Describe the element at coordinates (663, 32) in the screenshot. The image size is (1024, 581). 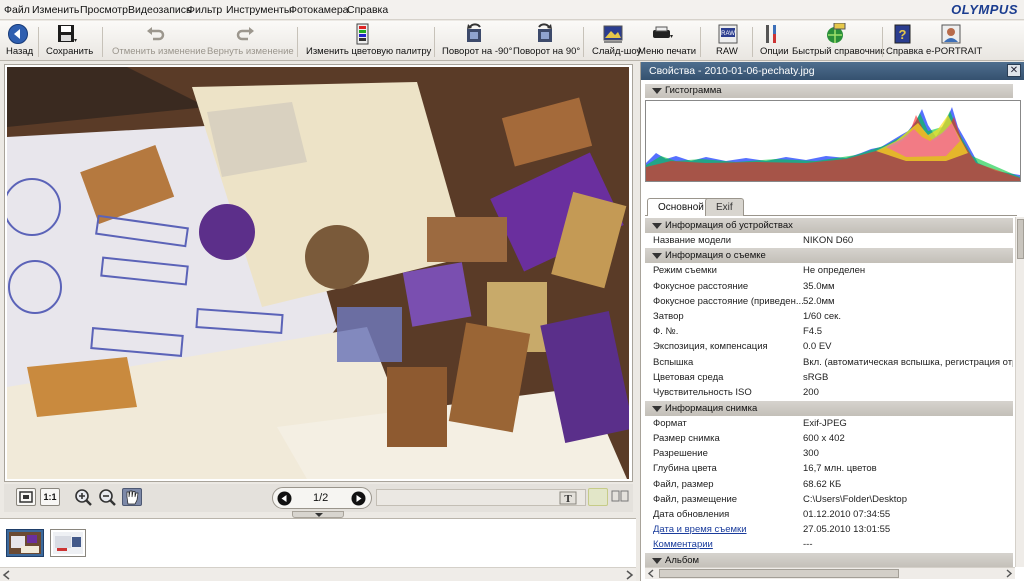
I see `print-icon` at that location.